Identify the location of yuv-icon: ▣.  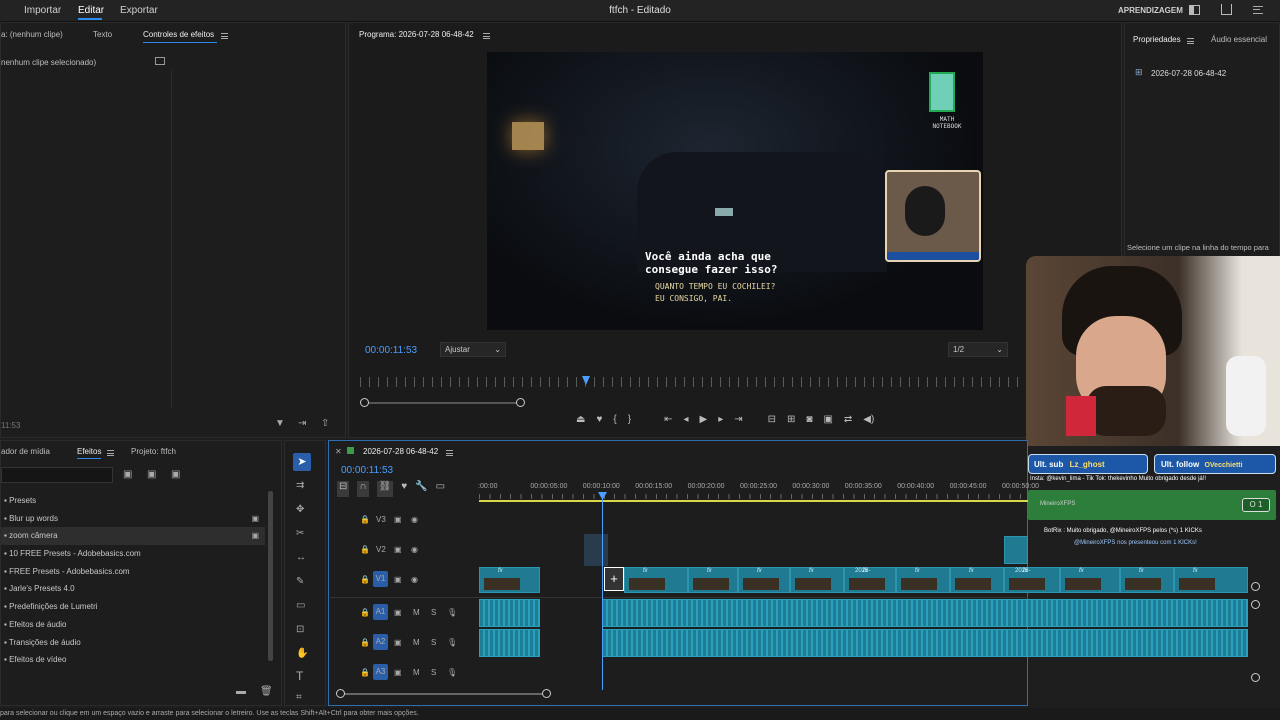
(175, 475).